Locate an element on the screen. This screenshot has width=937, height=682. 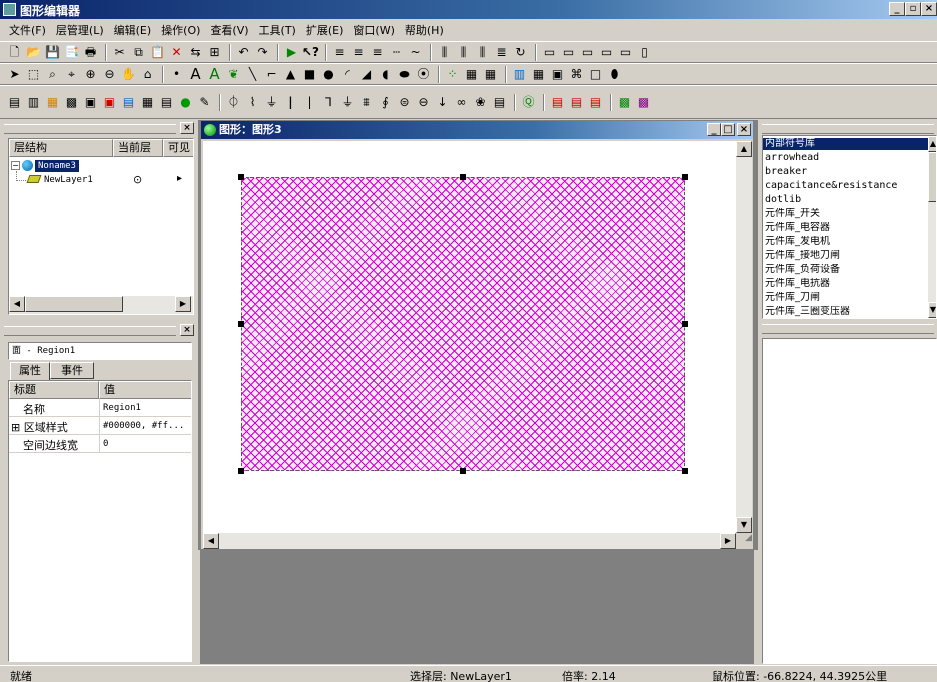
current-layer-radio: ⊙ is located at coordinates (137, 179).